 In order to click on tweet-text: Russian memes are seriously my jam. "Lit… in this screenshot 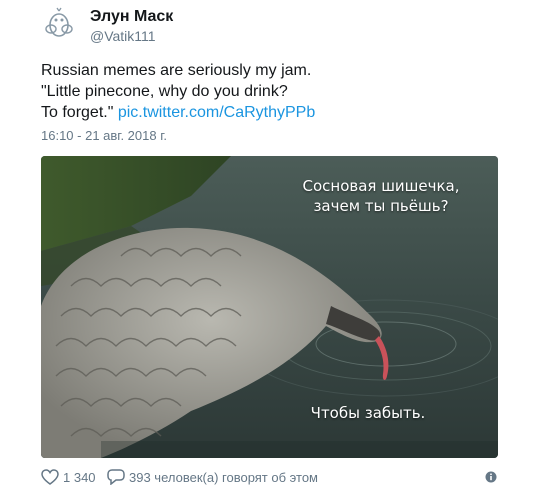, I will do `click(281, 91)`.